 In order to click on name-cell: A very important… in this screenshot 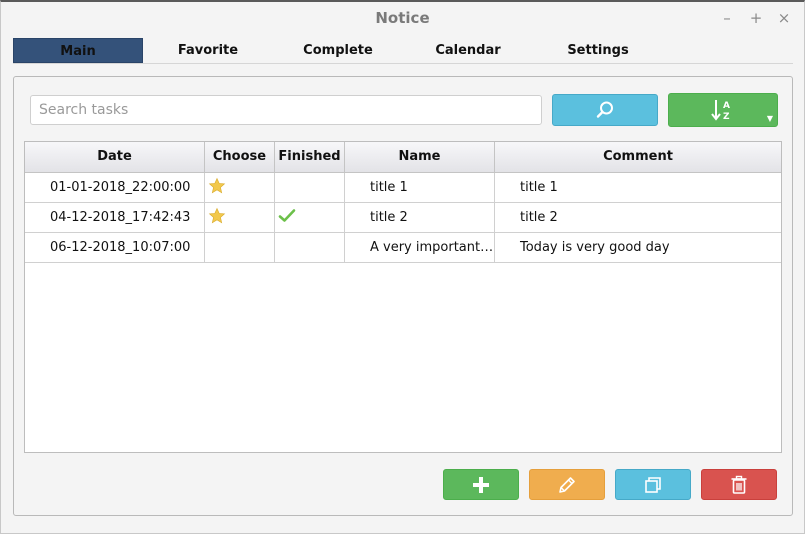, I will do `click(420, 247)`.